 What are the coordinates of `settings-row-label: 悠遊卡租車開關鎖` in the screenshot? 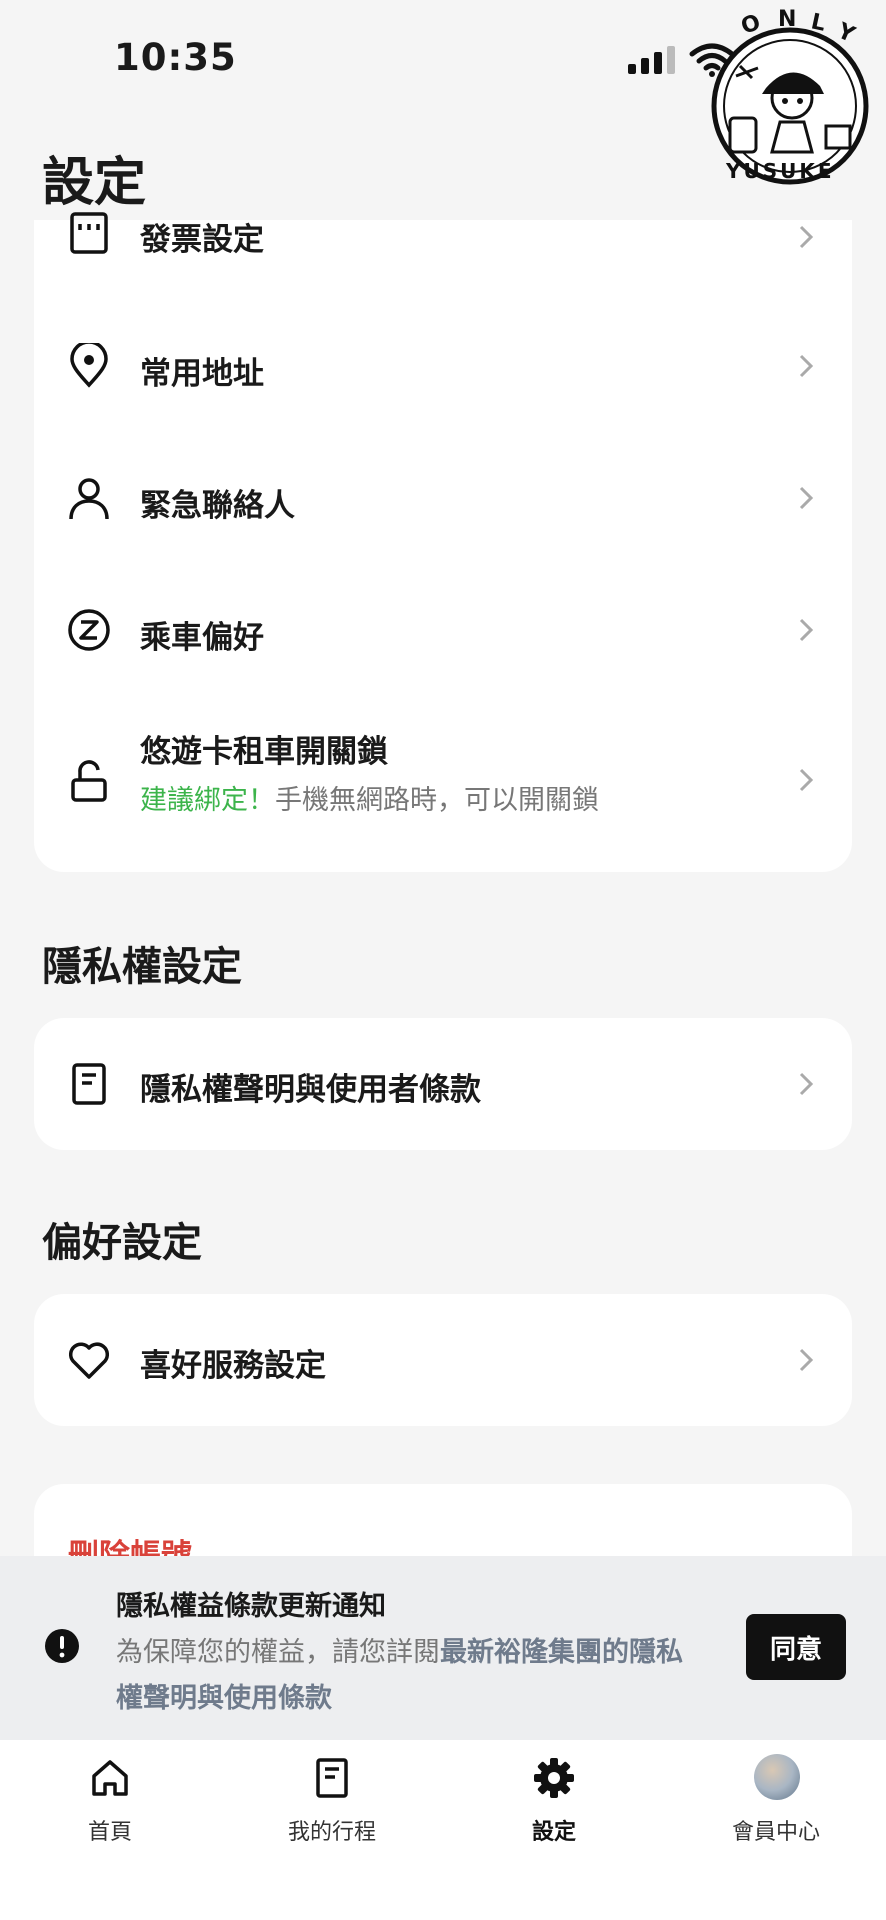 It's located at (264, 752).